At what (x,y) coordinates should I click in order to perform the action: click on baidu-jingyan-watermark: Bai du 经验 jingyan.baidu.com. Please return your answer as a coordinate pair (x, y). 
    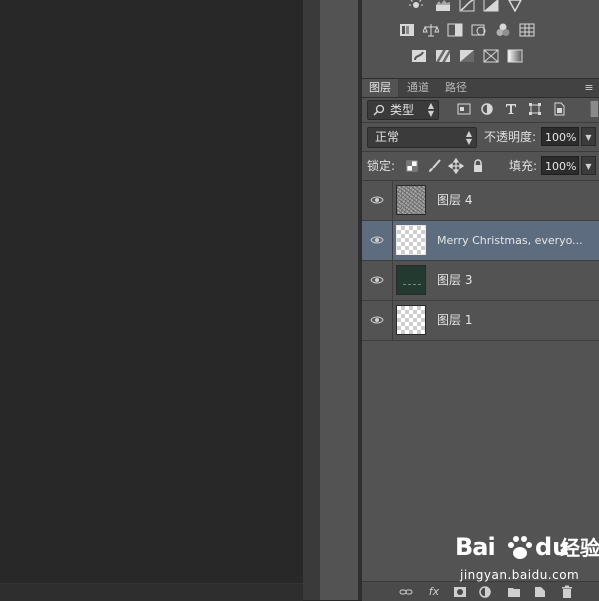
    Looking at the image, I should click on (527, 562).